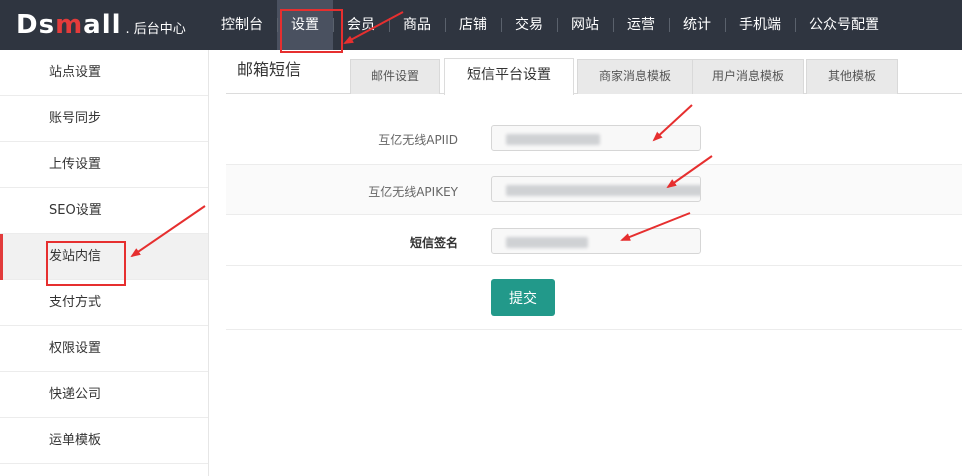  What do you see at coordinates (844, 25) in the screenshot?
I see `nav-item-wechat-config: 公众号配置` at bounding box center [844, 25].